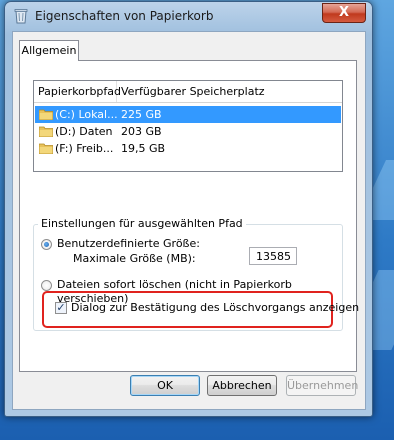 The height and width of the screenshot is (440, 394). I want to click on tab-label: Allgemein, so click(49, 50).